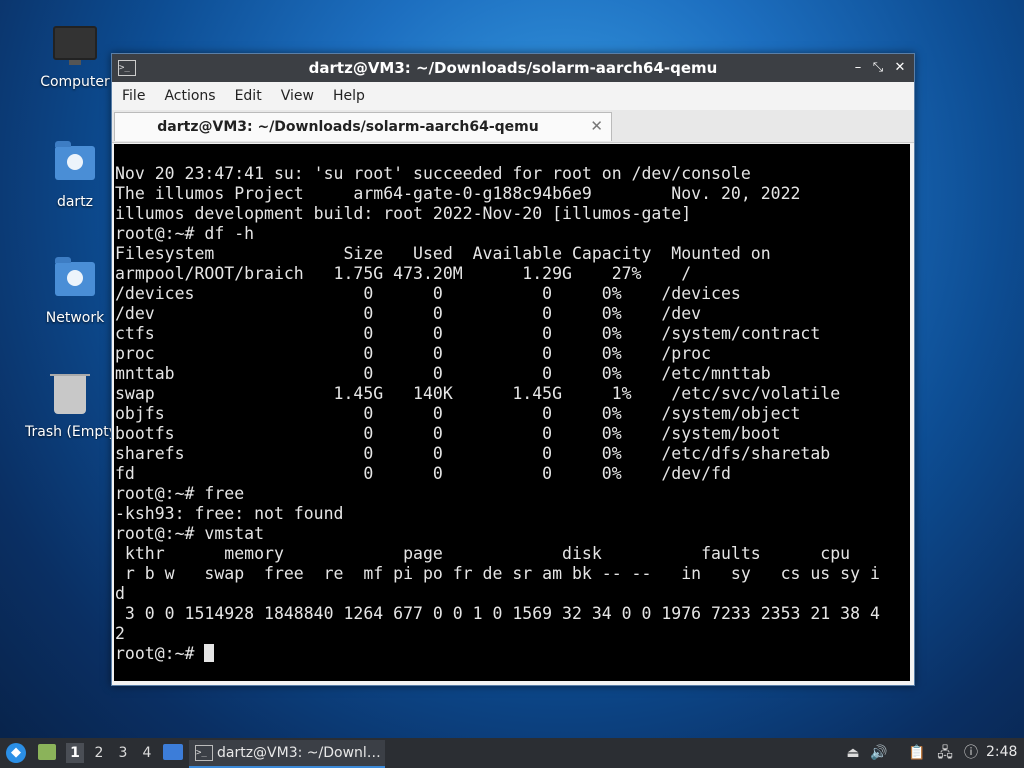  I want to click on terminal-line: root@:~# vmstat, so click(190, 533).